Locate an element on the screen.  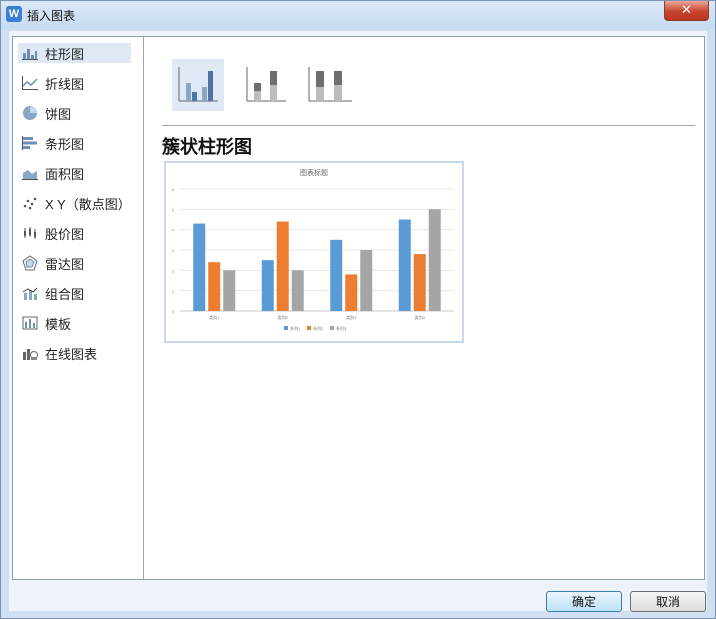
subtype-clustered-column is located at coordinates (198, 85).